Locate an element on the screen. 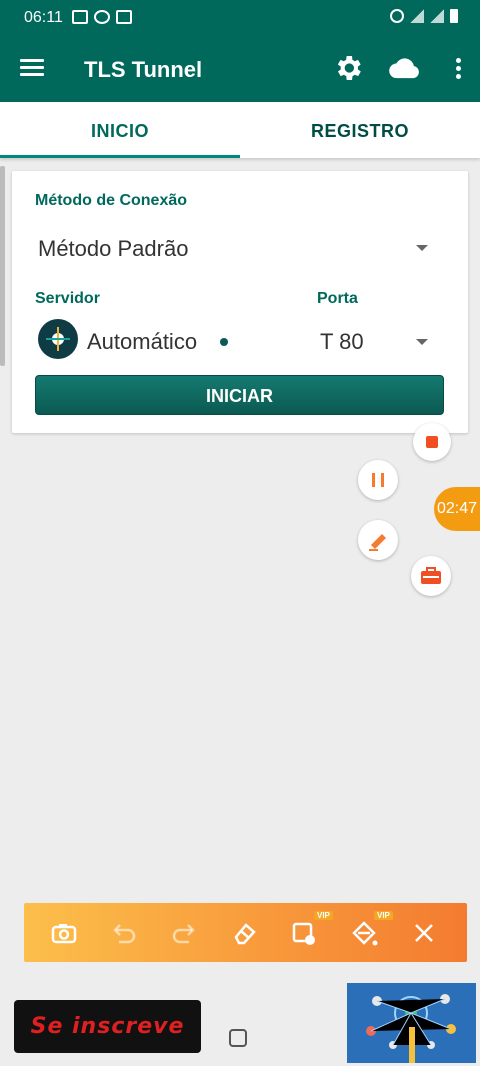  pause-icon is located at coordinates (378, 480).